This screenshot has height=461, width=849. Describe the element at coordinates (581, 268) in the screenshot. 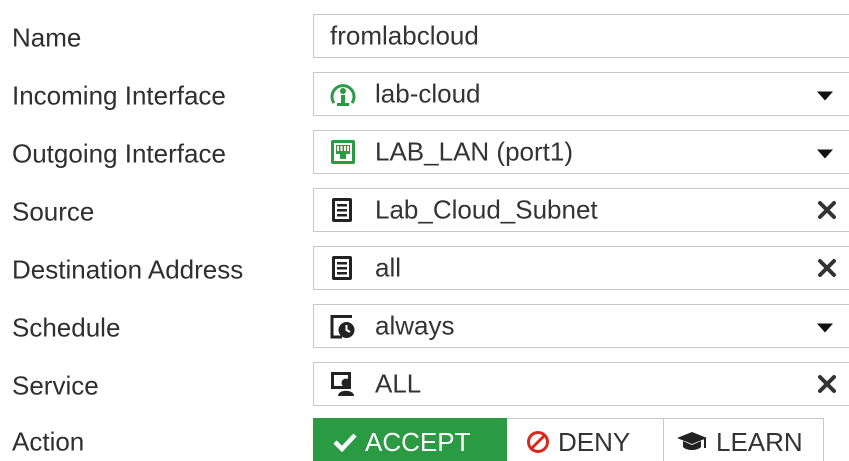

I see `destination-address-field: all` at that location.